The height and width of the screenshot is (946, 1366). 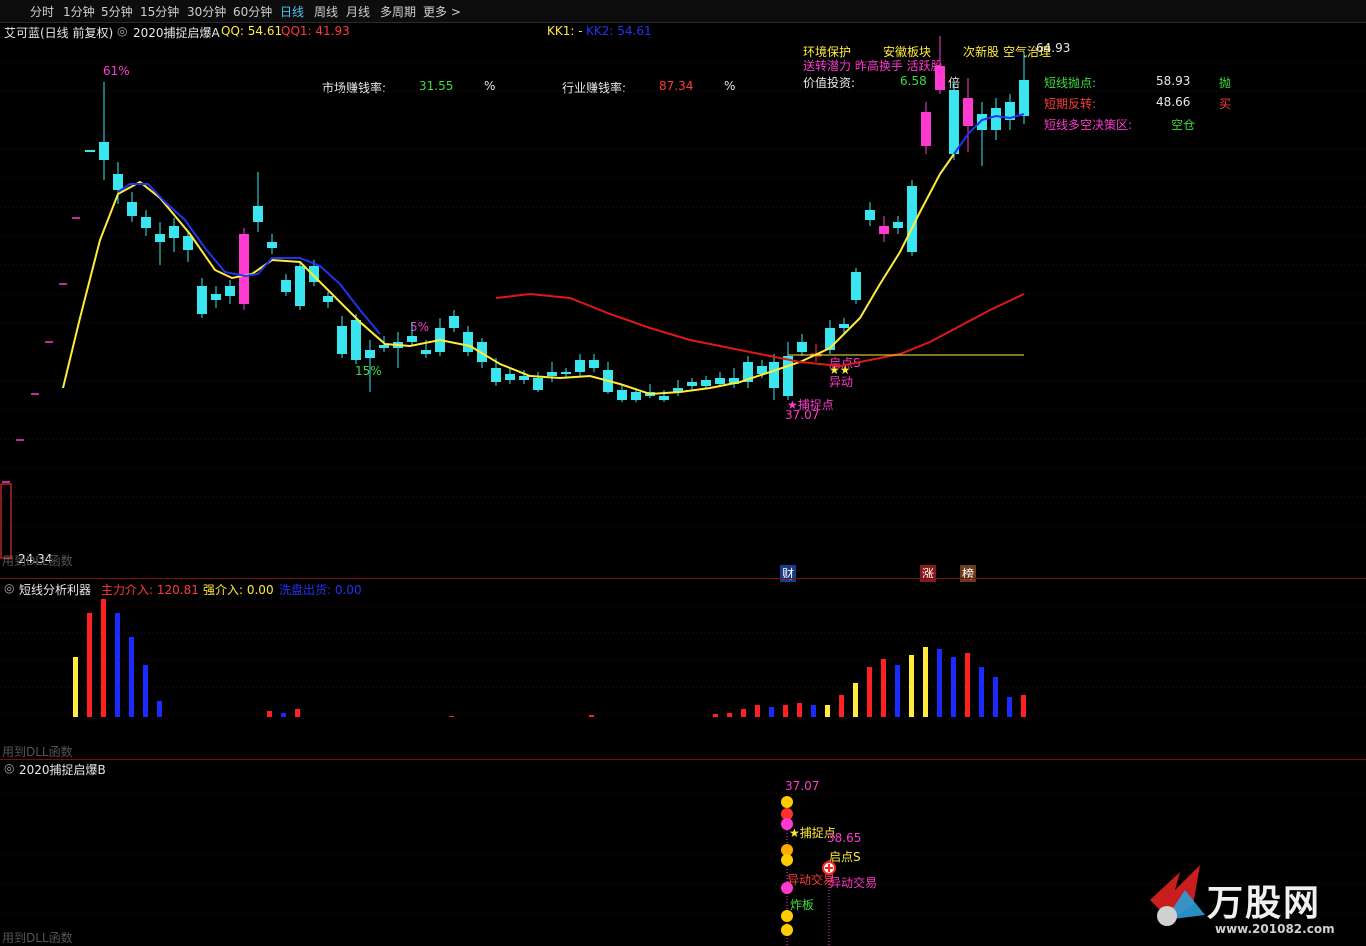 I want to click on candle, so click(x=6, y=521).